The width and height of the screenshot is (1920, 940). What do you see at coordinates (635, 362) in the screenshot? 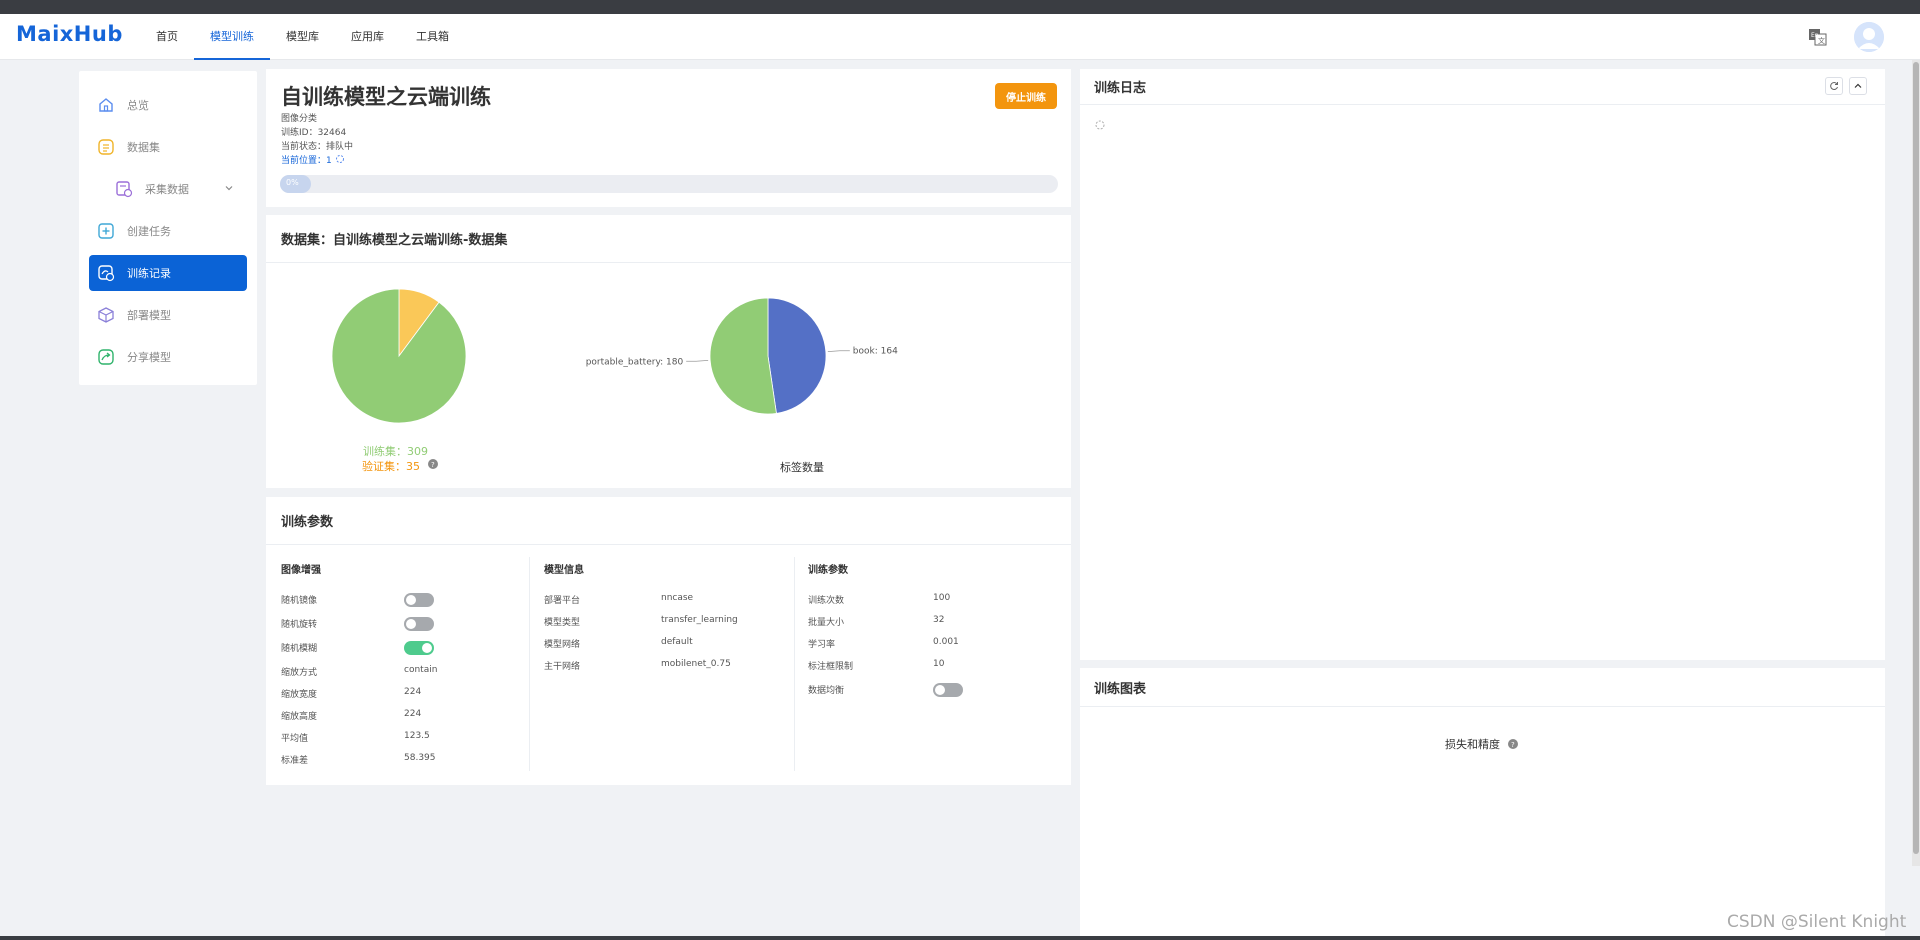
I see `pie-data-label: portable_battery: 180` at bounding box center [635, 362].